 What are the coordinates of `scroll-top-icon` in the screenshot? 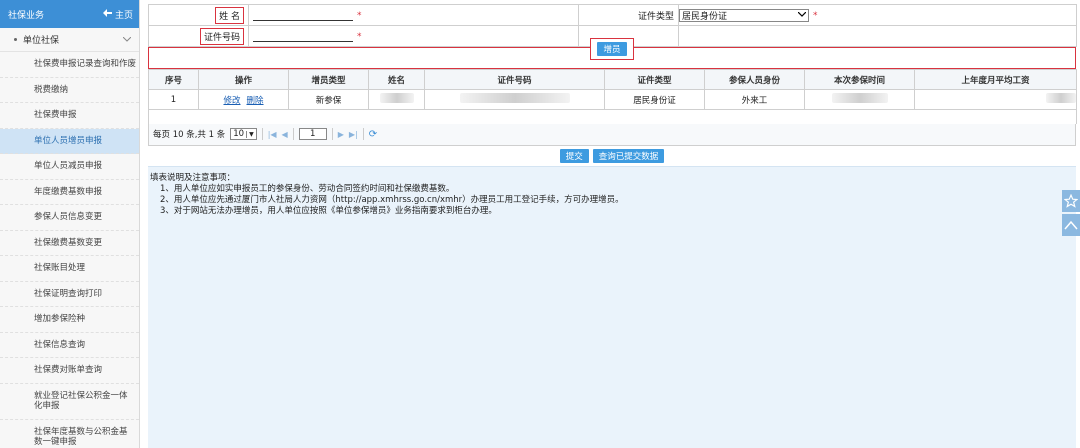 It's located at (1071, 225).